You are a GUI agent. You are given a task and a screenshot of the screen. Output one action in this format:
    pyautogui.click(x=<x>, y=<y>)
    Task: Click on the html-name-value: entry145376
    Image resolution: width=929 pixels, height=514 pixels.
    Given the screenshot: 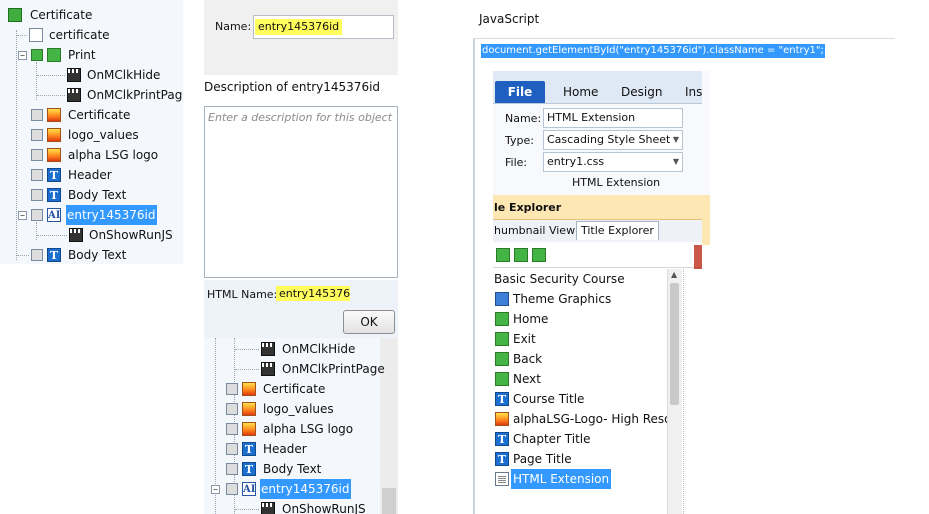 What is the action you would take?
    pyautogui.click(x=313, y=293)
    